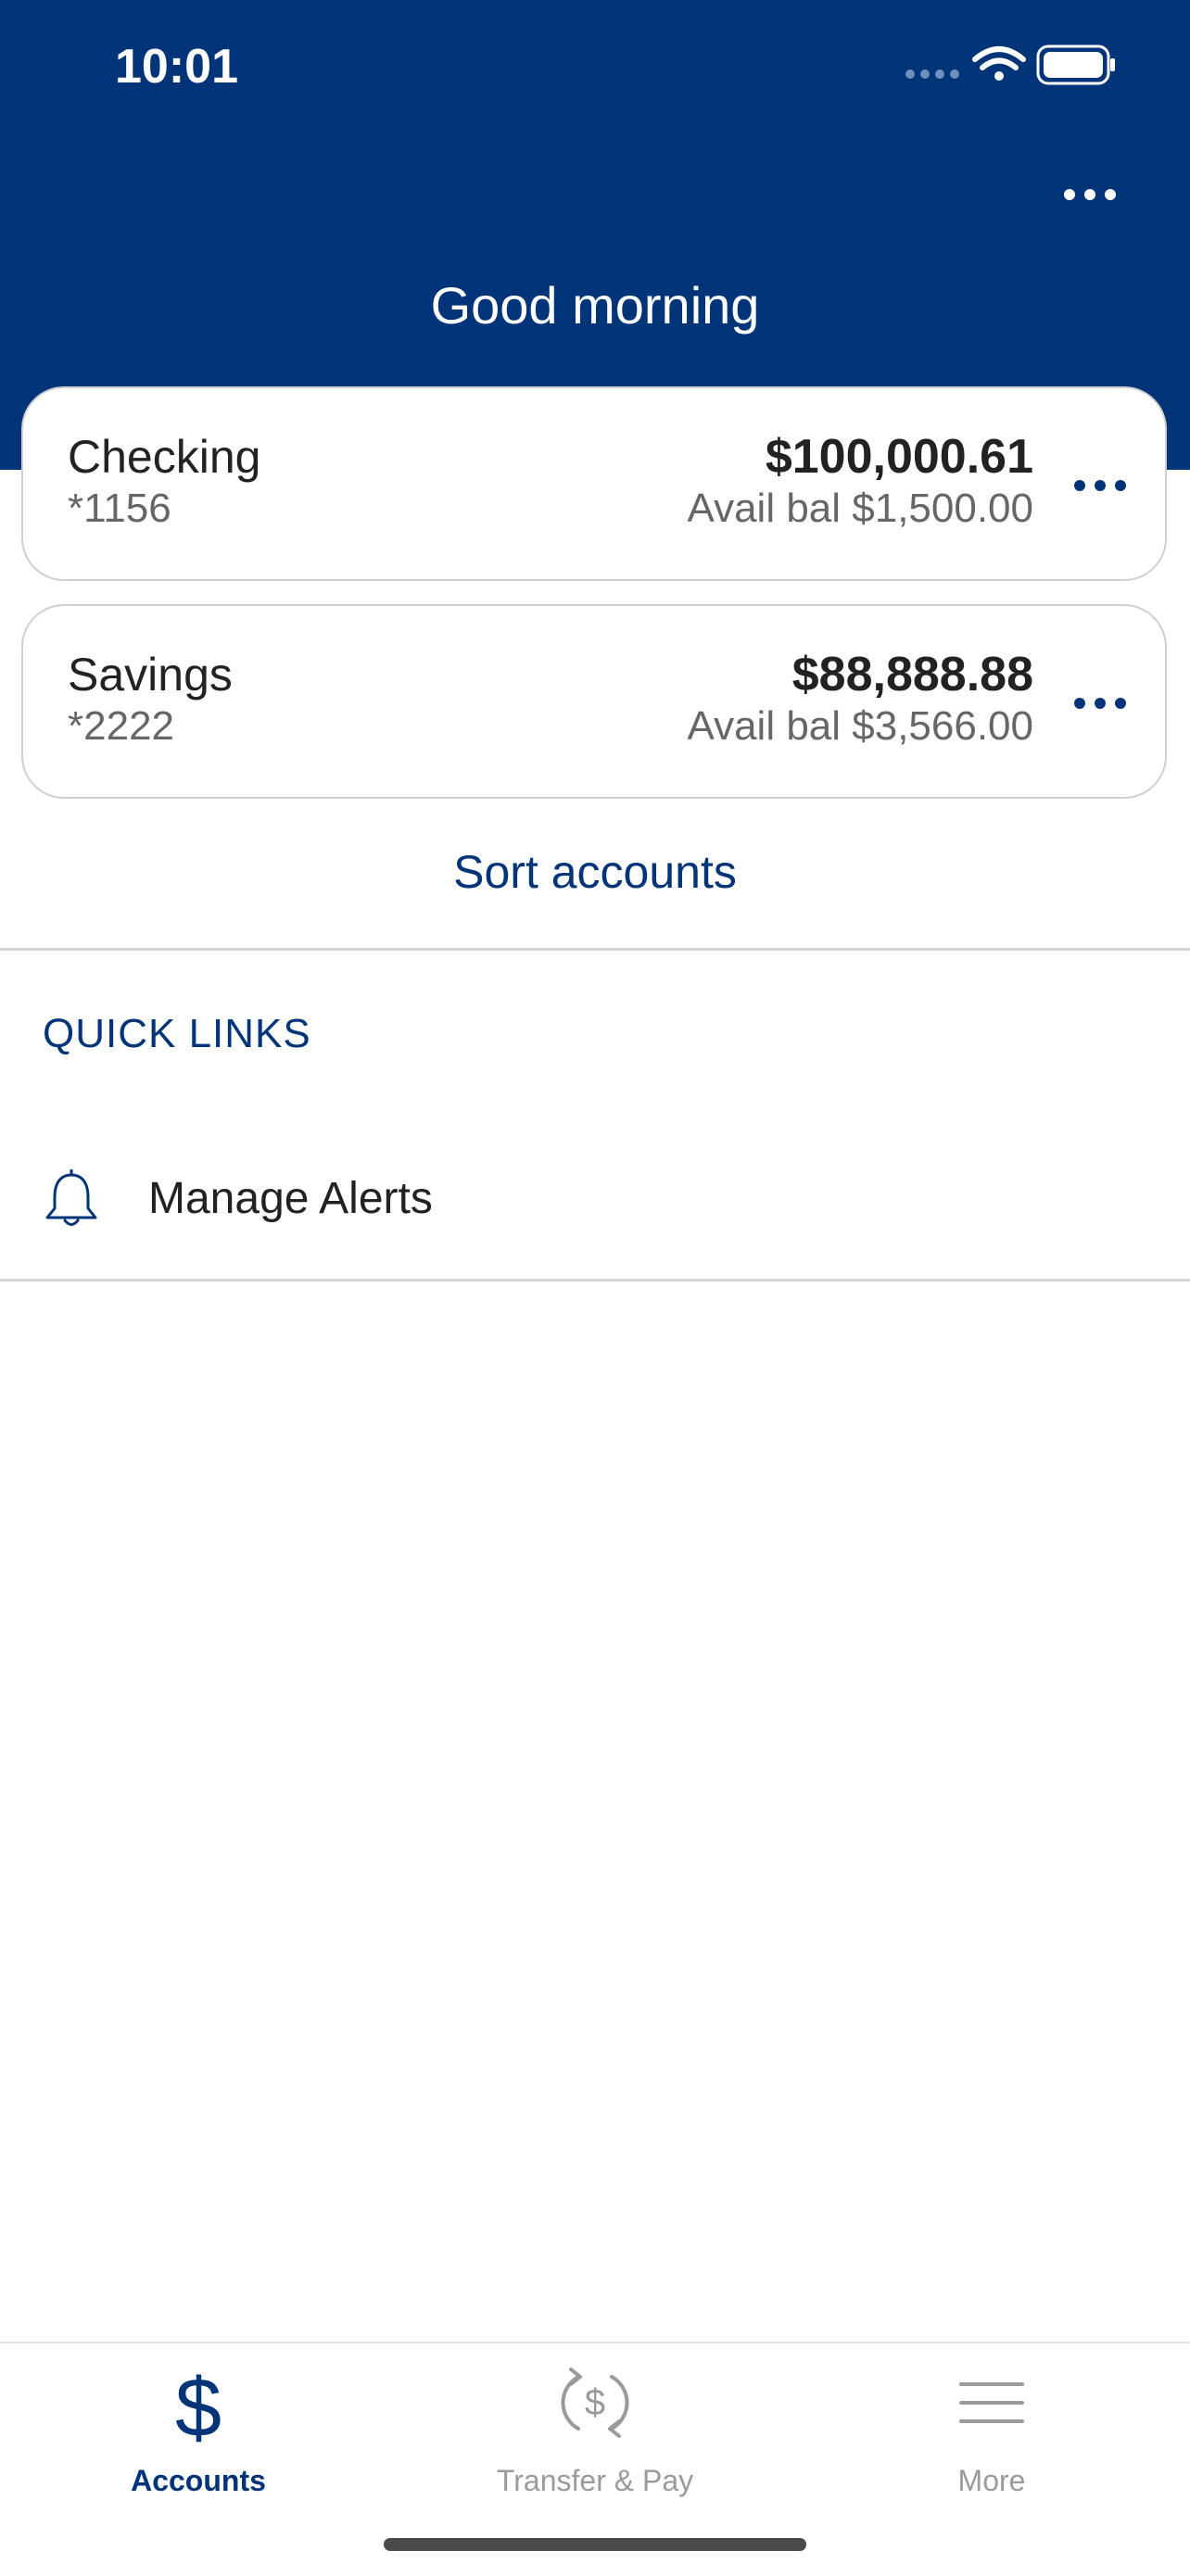 The image size is (1190, 2576). I want to click on status-time: 10:01, so click(176, 67).